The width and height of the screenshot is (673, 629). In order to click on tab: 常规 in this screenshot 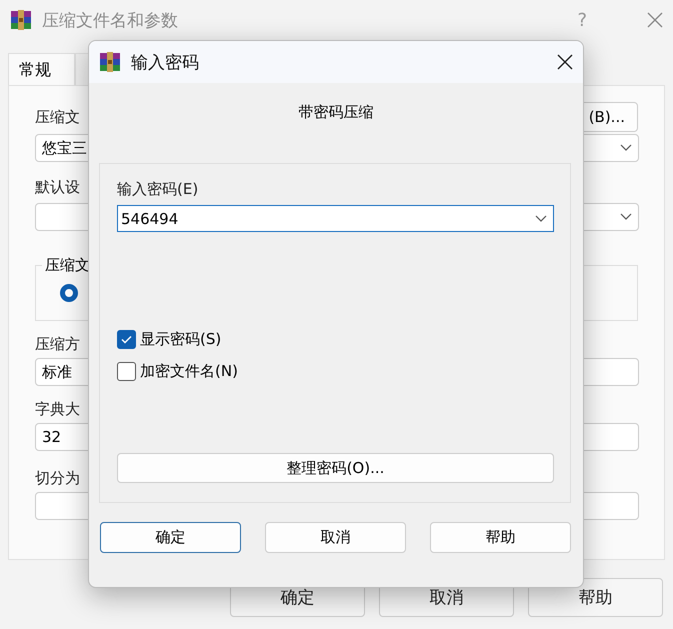, I will do `click(41, 69)`.